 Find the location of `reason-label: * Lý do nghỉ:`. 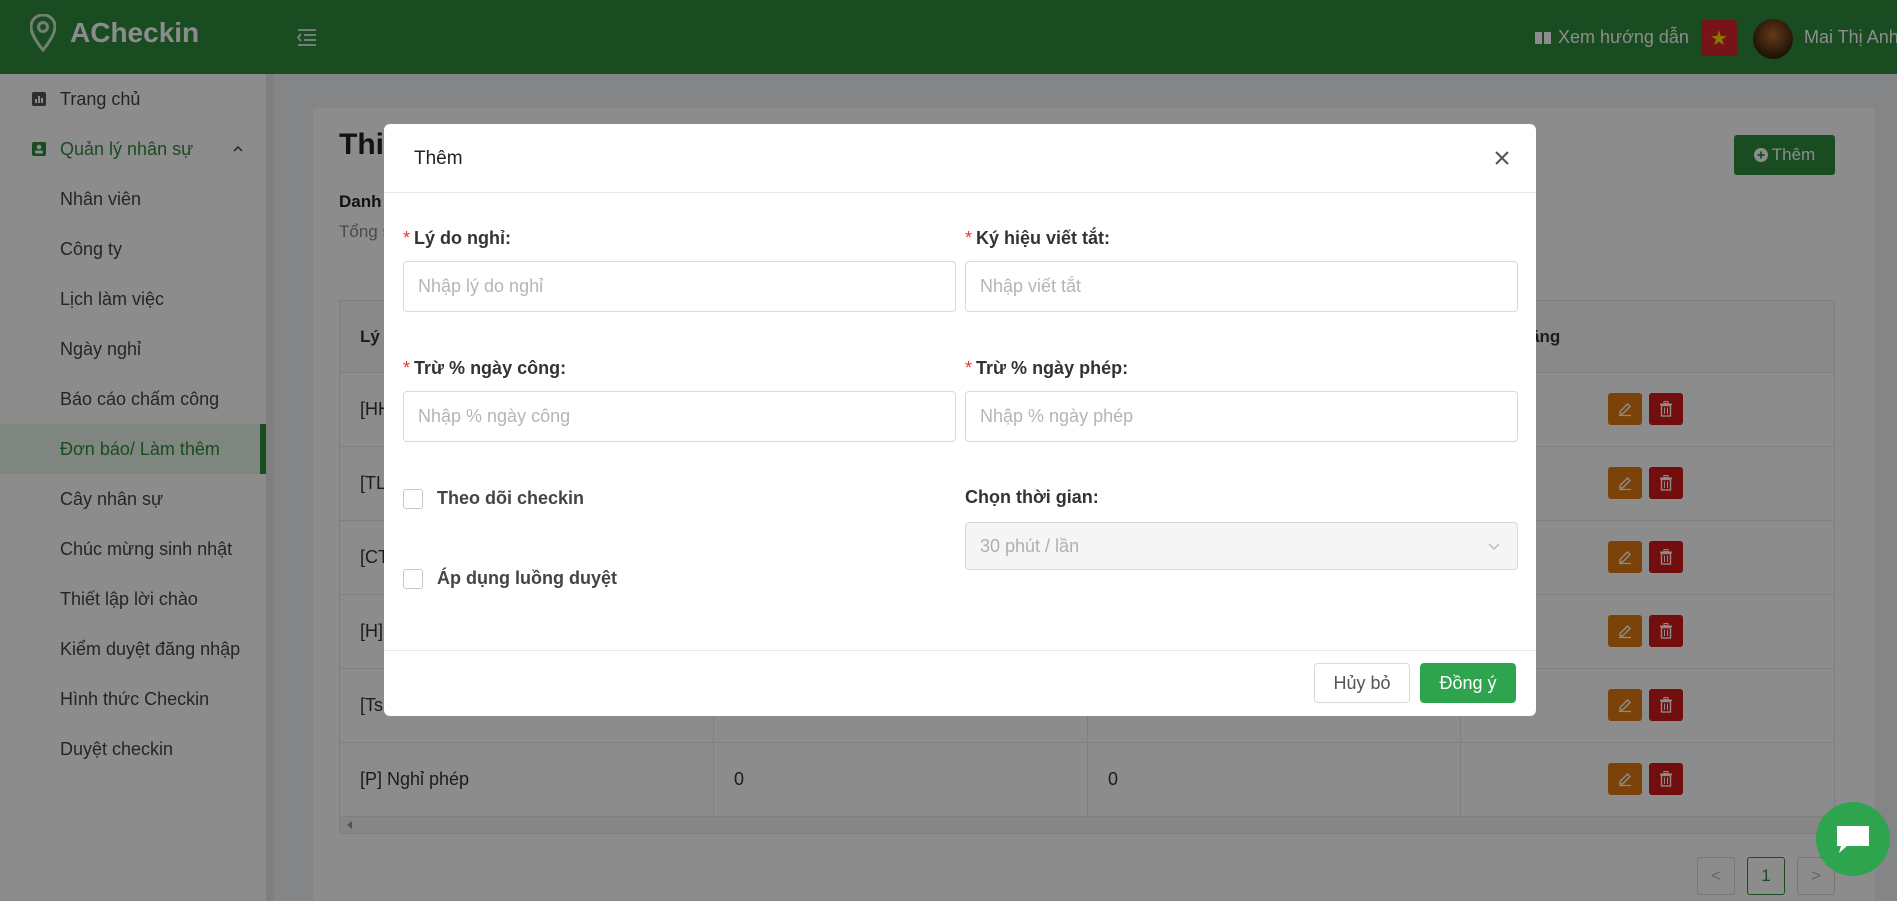

reason-label: * Lý do nghỉ: is located at coordinates (457, 238).